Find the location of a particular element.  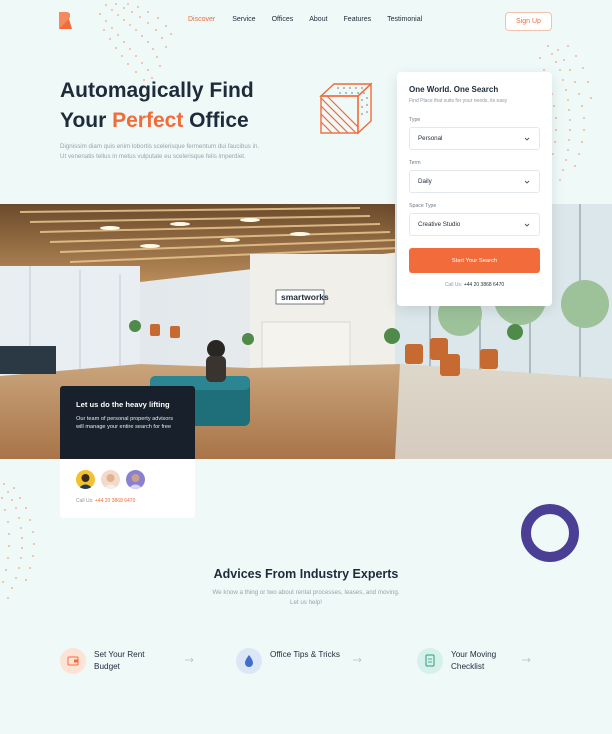

advice-label: Set Your Rent Budget is located at coordinates (119, 660).